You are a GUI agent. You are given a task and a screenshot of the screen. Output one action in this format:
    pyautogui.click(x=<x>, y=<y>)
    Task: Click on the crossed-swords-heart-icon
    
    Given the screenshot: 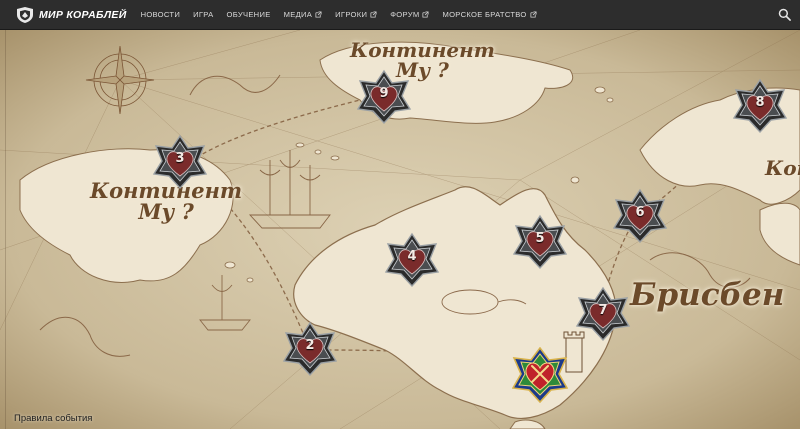 What is the action you would take?
    pyautogui.click(x=540, y=375)
    